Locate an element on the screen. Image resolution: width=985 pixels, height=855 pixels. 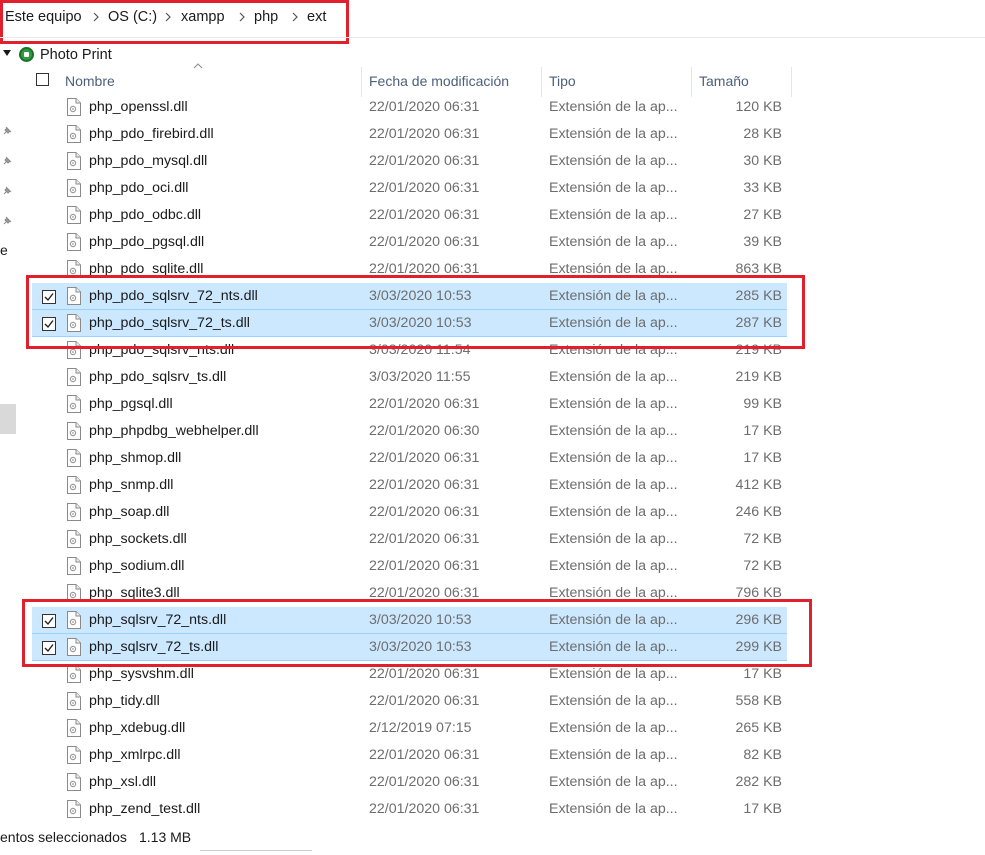
select-all-checkbox is located at coordinates (42, 79).